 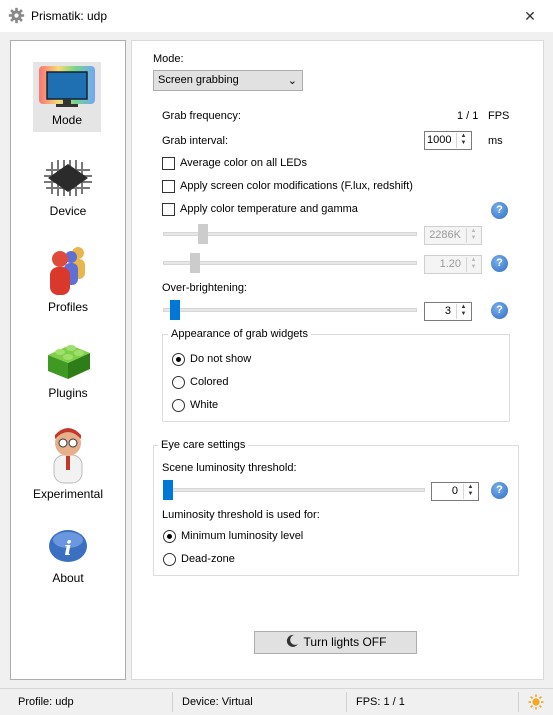 What do you see at coordinates (380, 702) in the screenshot?
I see `status-fps: FPS: 1 / 1` at bounding box center [380, 702].